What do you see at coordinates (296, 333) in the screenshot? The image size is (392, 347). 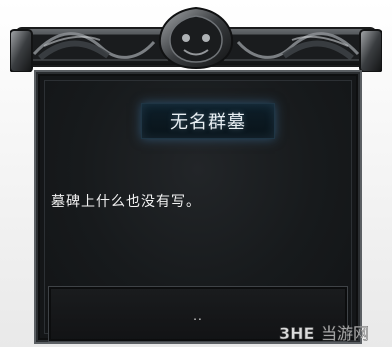 I see `svg-text: 3HE` at bounding box center [296, 333].